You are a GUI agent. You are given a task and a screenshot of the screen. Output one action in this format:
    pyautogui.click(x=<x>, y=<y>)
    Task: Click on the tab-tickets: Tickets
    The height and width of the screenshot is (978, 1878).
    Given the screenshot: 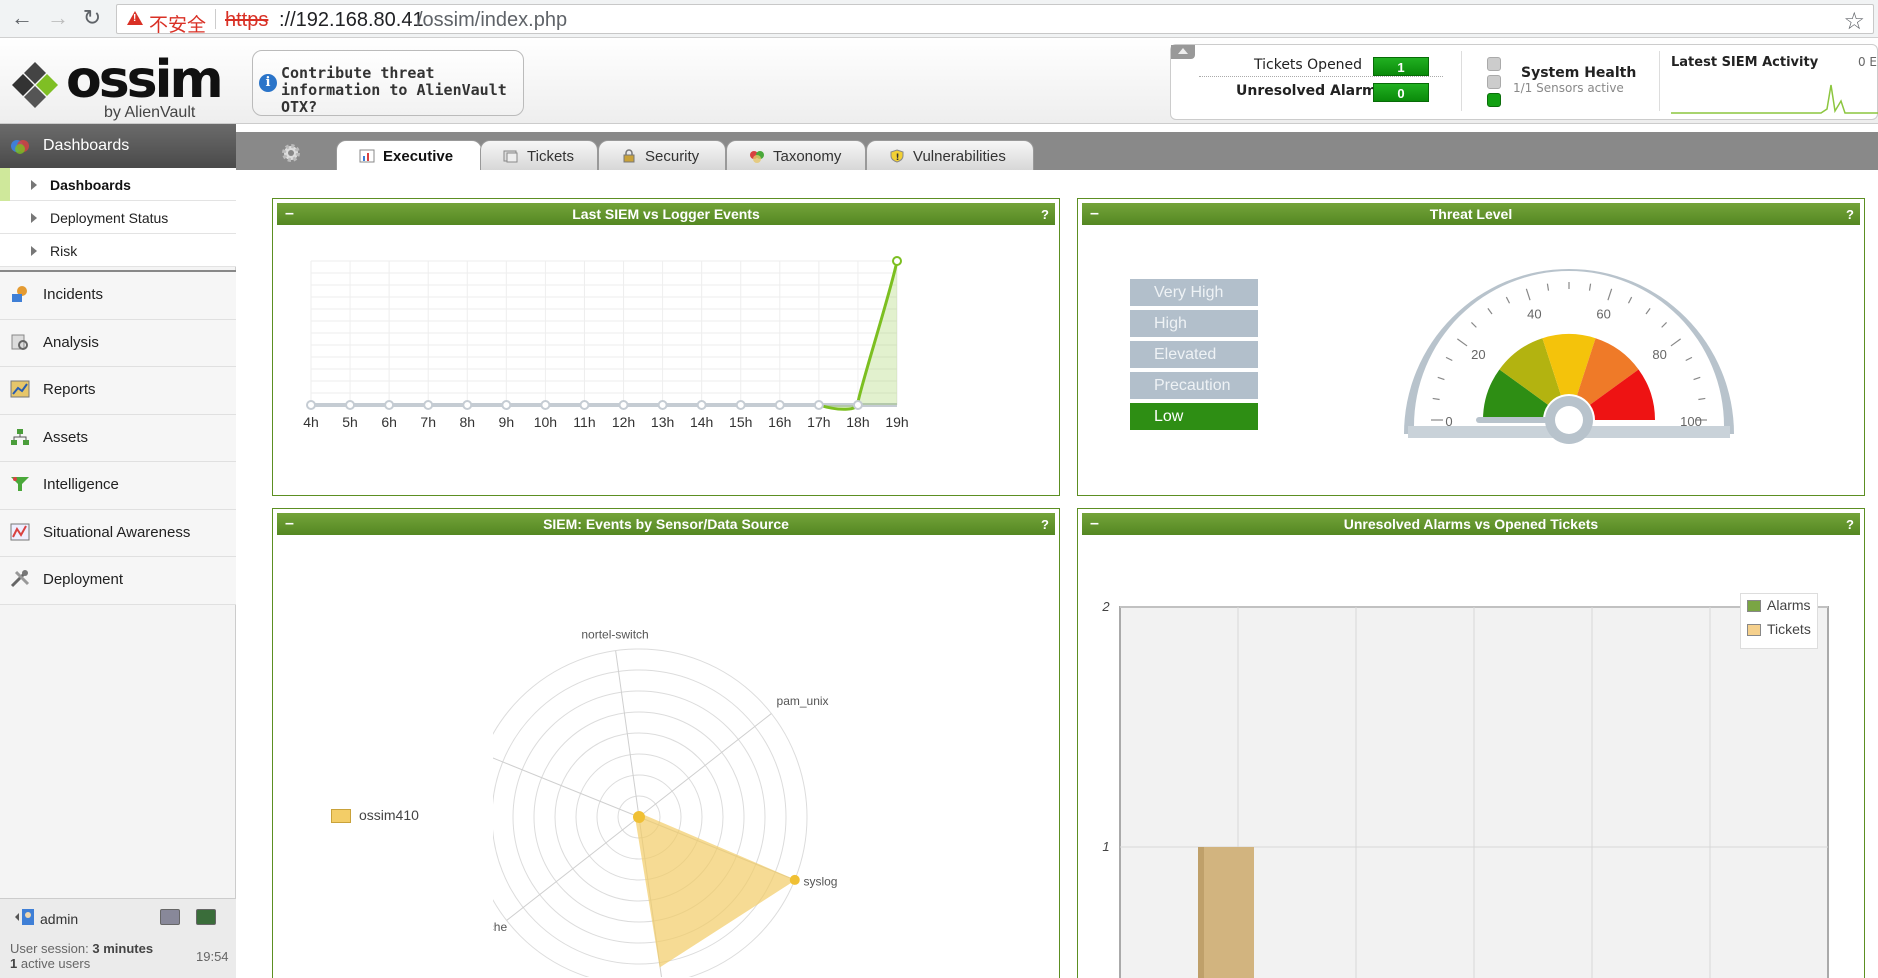 What is the action you would take?
    pyautogui.click(x=539, y=155)
    